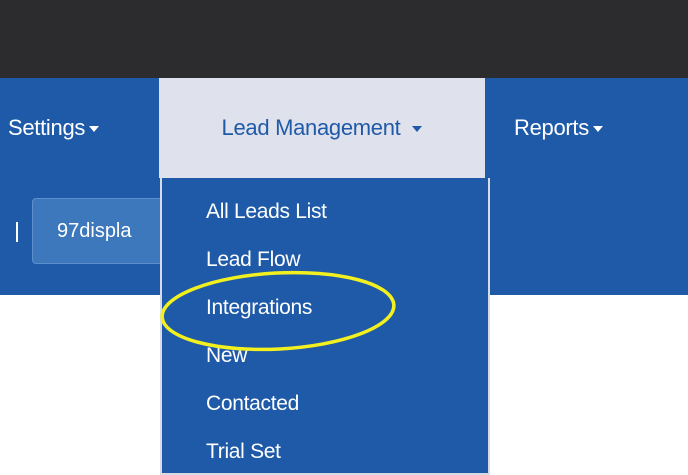 Image resolution: width=688 pixels, height=475 pixels. I want to click on dropdown-item-integrations: Integrations, so click(259, 308).